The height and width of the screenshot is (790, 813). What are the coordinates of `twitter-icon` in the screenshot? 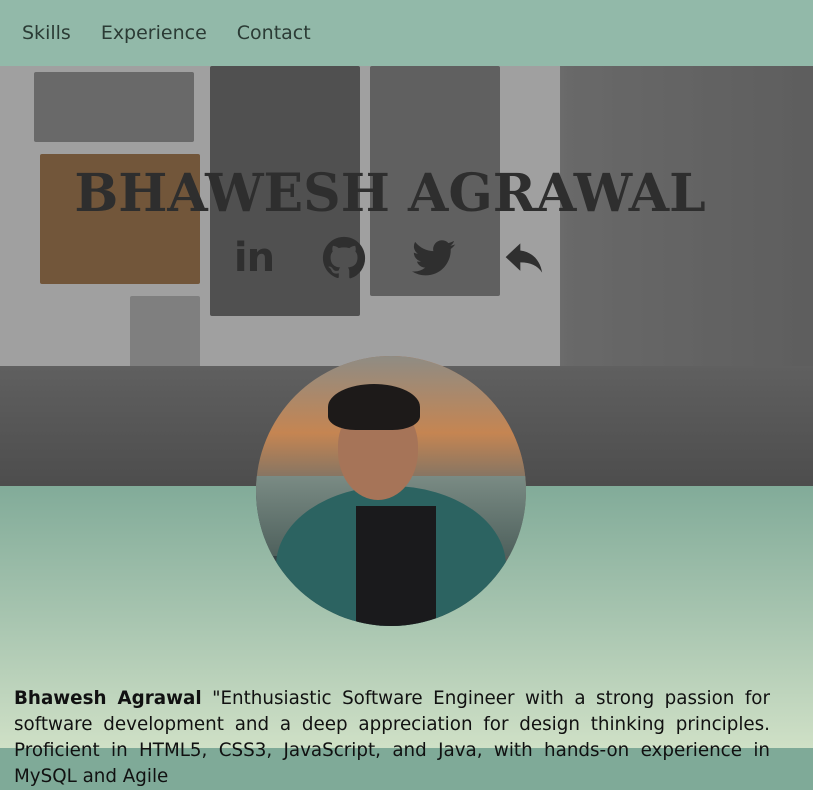 It's located at (434, 258).